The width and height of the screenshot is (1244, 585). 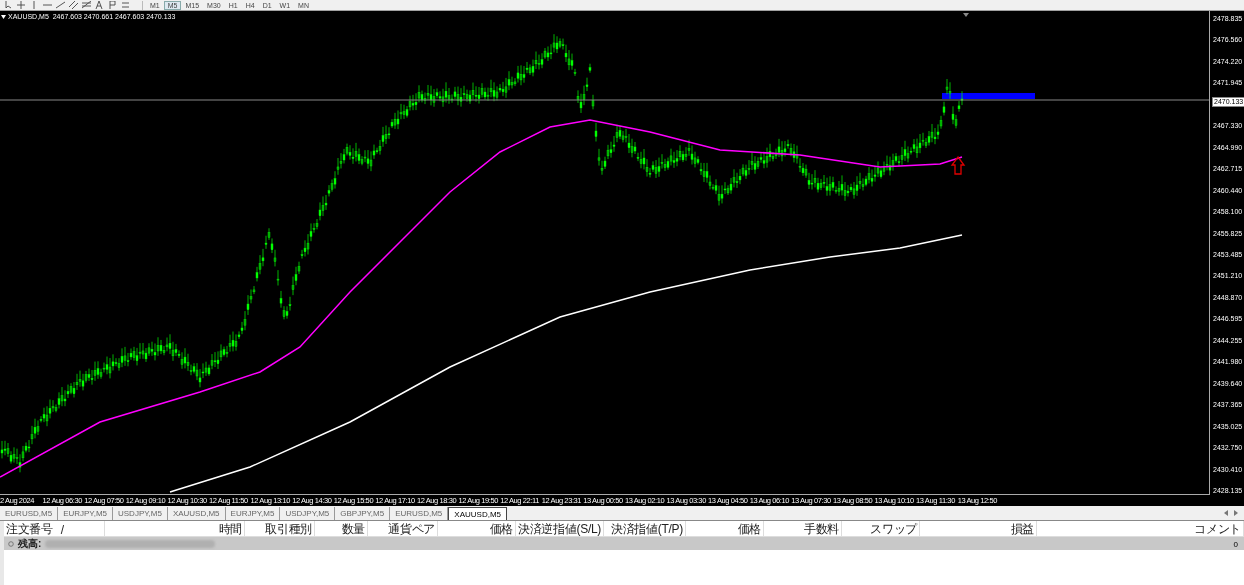 What do you see at coordinates (821, 529) in the screenshot?
I see `column-title: 手数料` at bounding box center [821, 529].